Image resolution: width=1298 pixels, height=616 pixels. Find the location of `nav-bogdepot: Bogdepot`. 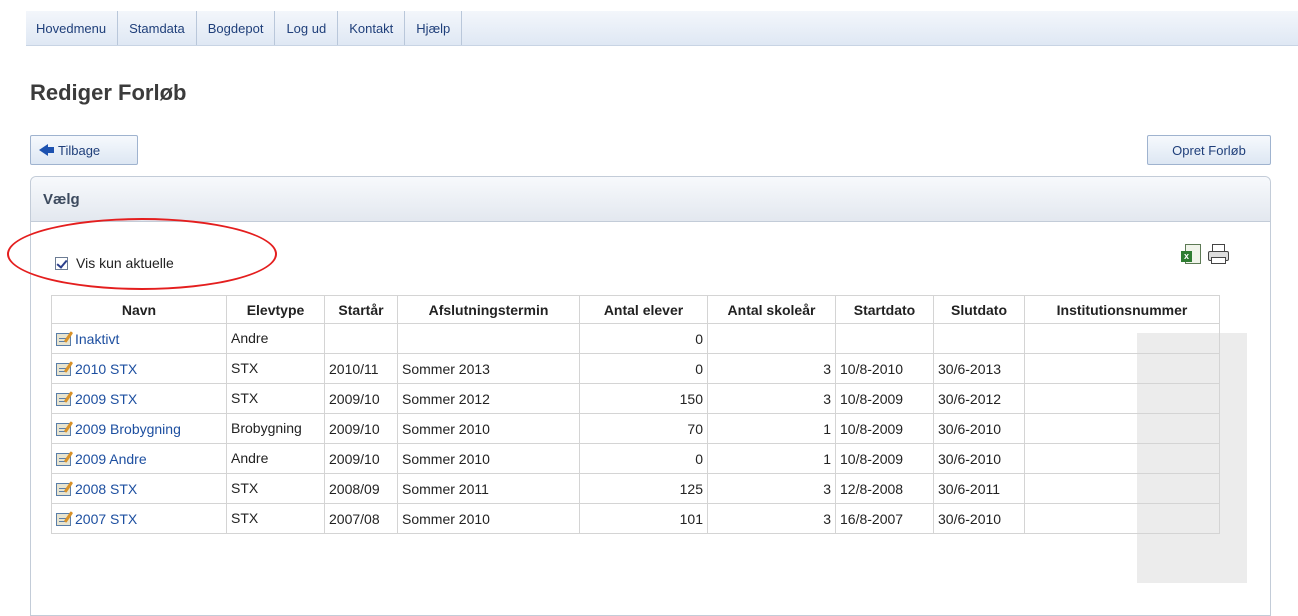

nav-bogdepot: Bogdepot is located at coordinates (236, 28).